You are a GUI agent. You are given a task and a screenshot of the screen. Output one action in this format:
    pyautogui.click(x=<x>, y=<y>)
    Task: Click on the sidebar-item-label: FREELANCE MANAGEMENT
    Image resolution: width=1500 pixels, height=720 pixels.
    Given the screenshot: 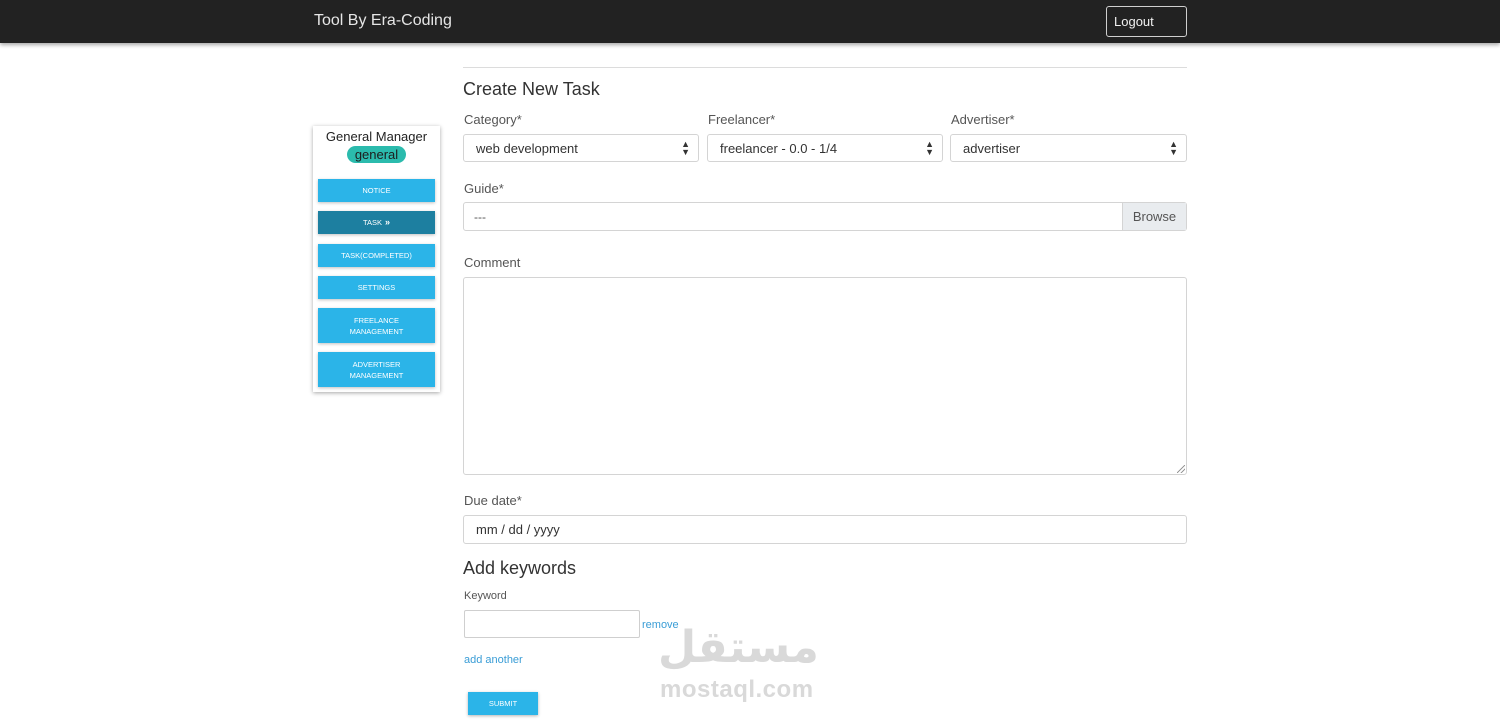 What is the action you would take?
    pyautogui.click(x=376, y=325)
    